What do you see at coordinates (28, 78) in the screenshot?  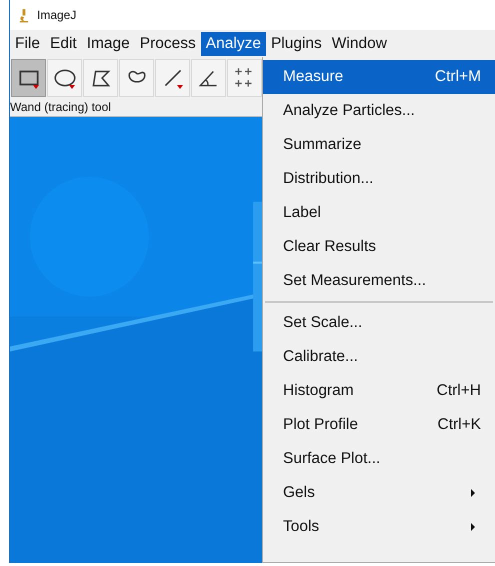 I see `tool-button` at bounding box center [28, 78].